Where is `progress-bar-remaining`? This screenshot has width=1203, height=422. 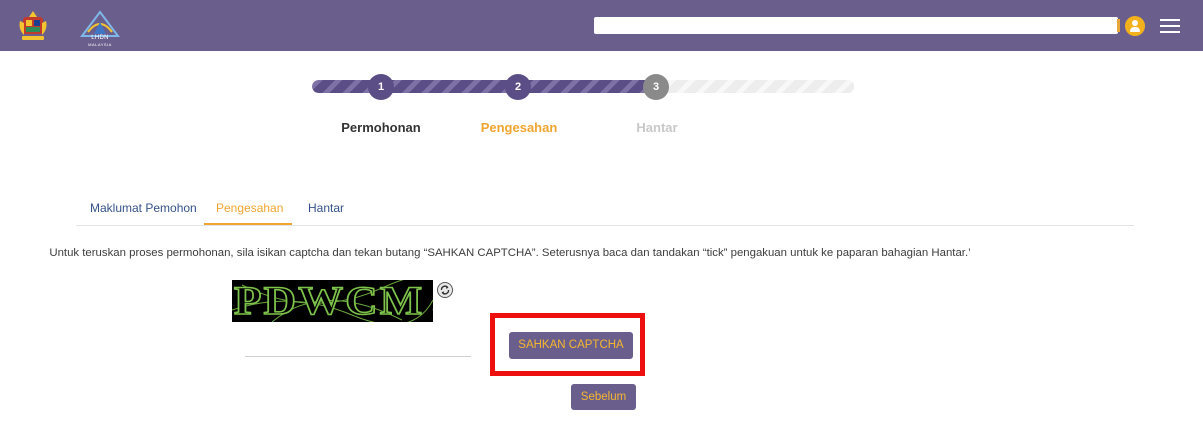 progress-bar-remaining is located at coordinates (756, 86).